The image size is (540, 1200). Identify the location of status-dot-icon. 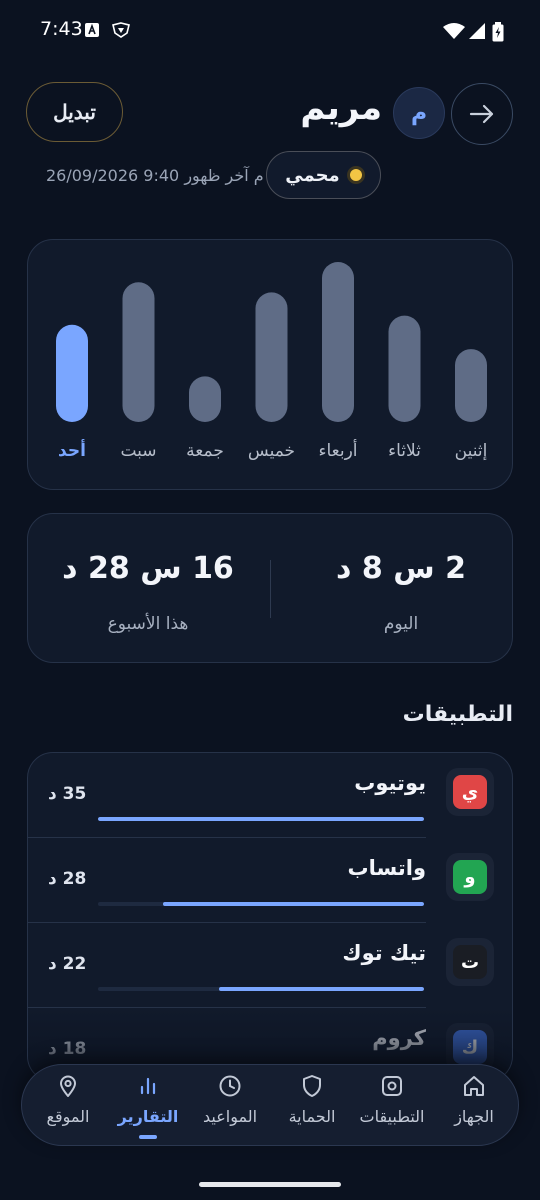
(355, 175).